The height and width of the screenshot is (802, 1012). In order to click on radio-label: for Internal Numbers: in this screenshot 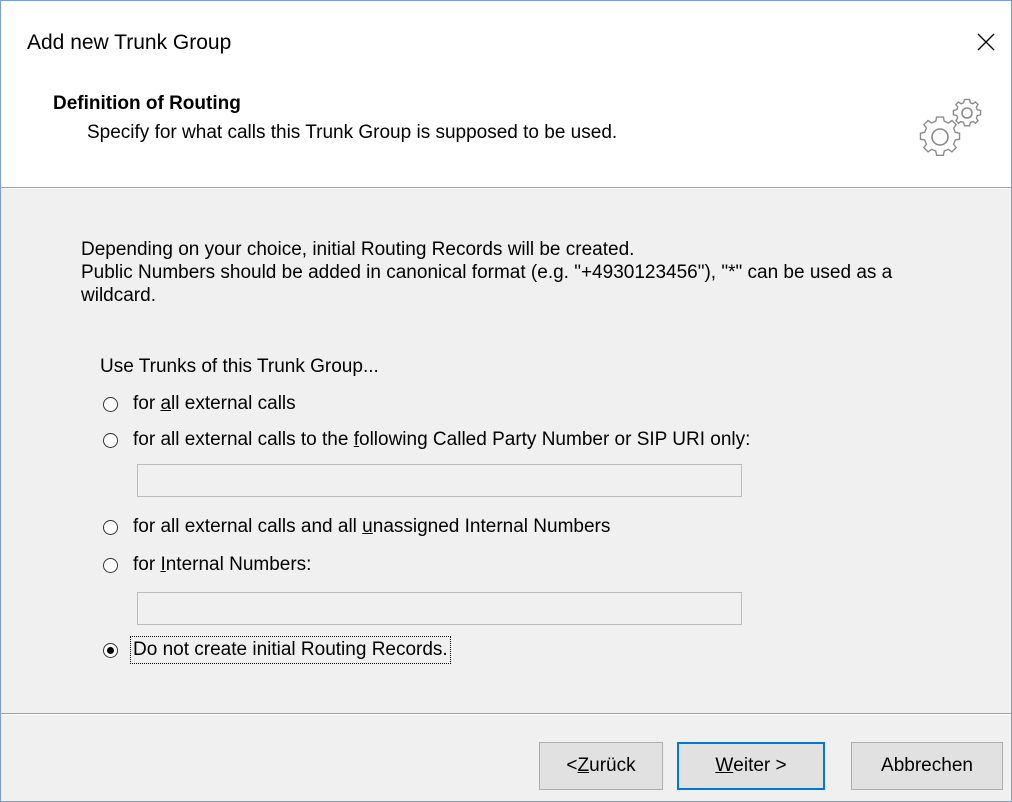, I will do `click(222, 564)`.